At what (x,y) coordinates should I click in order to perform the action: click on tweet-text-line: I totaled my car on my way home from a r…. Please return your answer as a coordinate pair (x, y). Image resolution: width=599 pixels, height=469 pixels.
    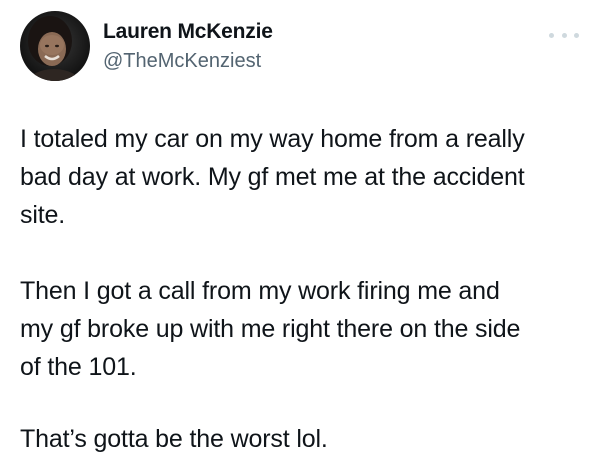
    Looking at the image, I should click on (272, 139).